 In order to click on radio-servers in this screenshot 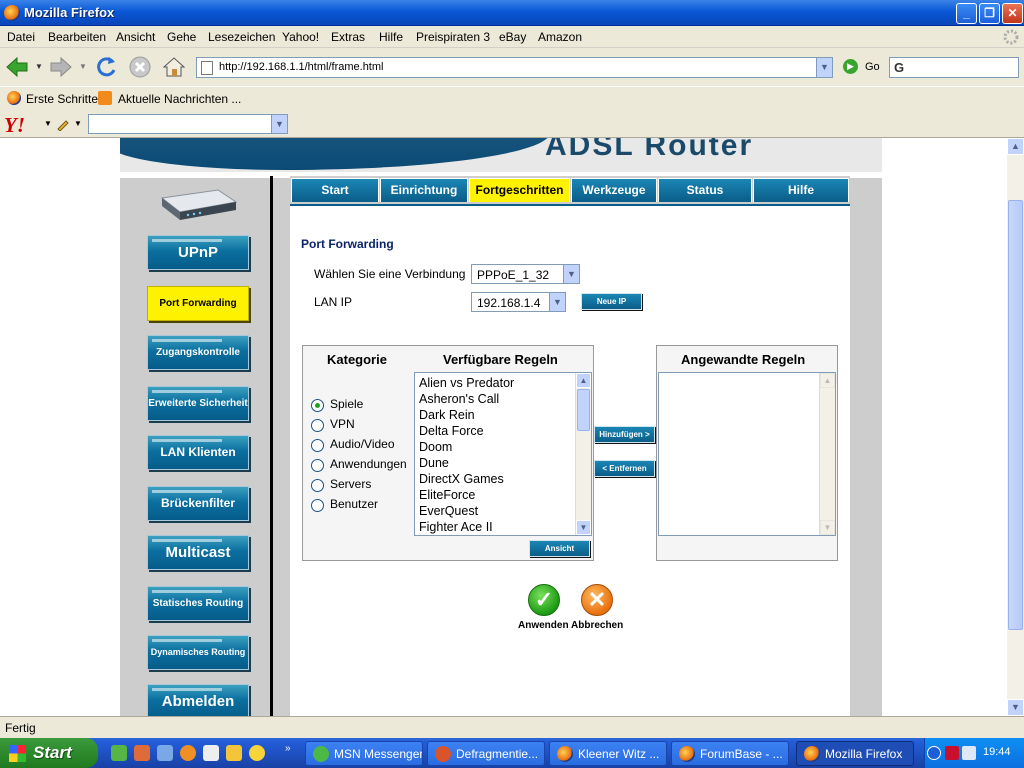, I will do `click(317, 485)`.